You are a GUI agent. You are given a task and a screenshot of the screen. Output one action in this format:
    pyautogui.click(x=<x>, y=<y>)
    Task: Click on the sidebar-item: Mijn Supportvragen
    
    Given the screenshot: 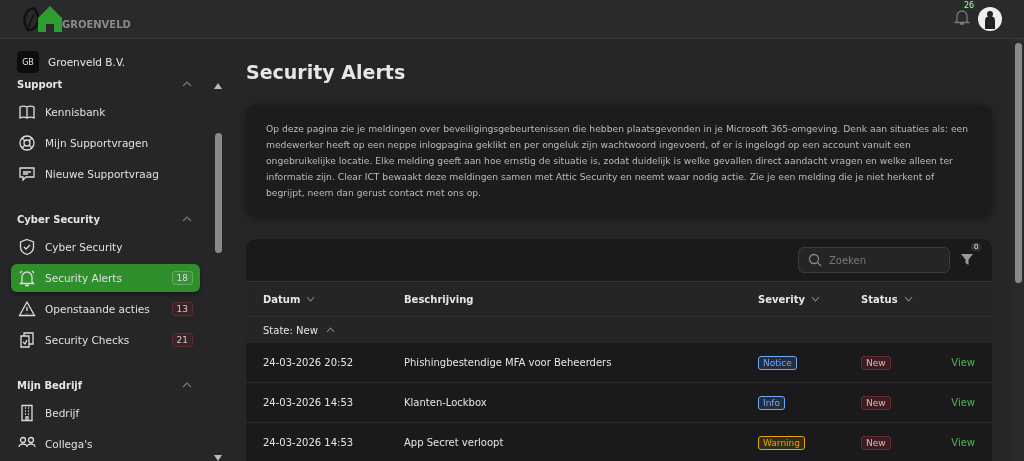 What is the action you would take?
    pyautogui.click(x=105, y=143)
    